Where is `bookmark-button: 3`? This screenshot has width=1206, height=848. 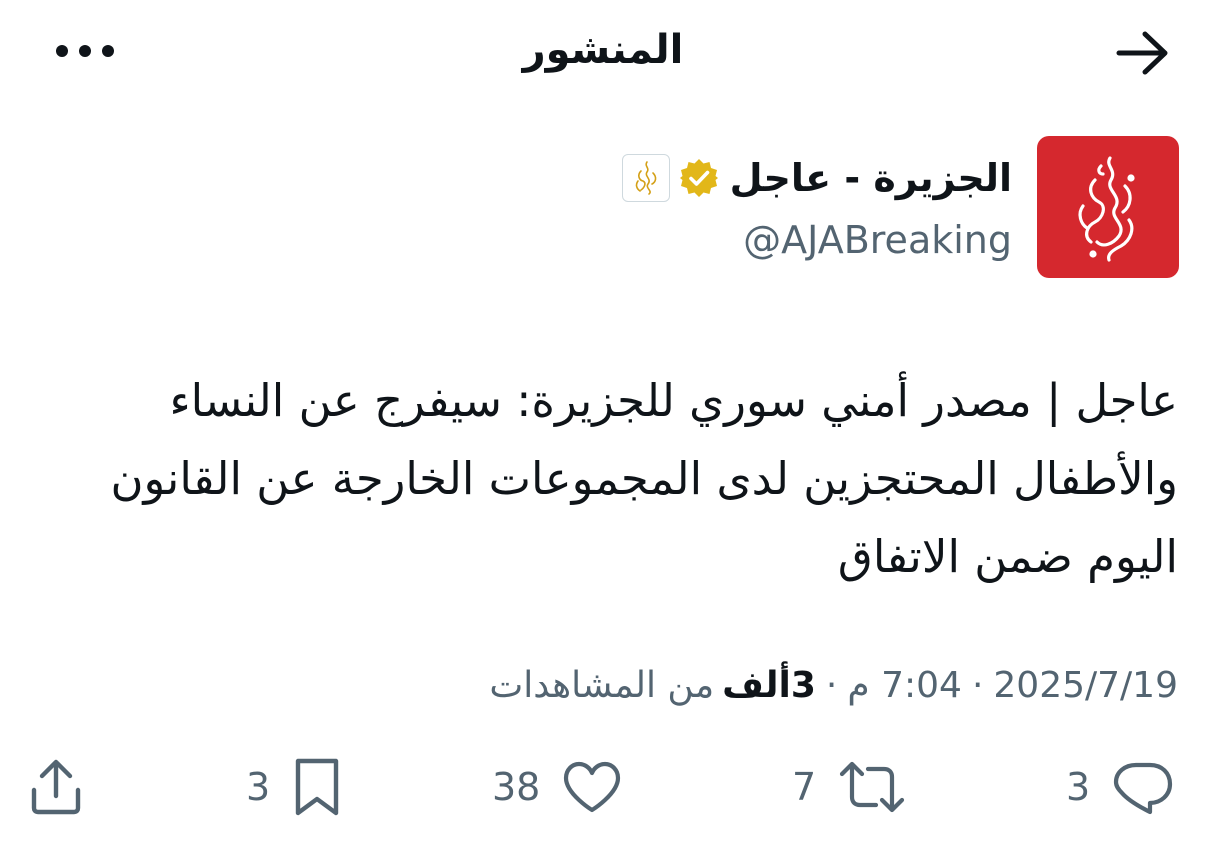 bookmark-button: 3 is located at coordinates (294, 787).